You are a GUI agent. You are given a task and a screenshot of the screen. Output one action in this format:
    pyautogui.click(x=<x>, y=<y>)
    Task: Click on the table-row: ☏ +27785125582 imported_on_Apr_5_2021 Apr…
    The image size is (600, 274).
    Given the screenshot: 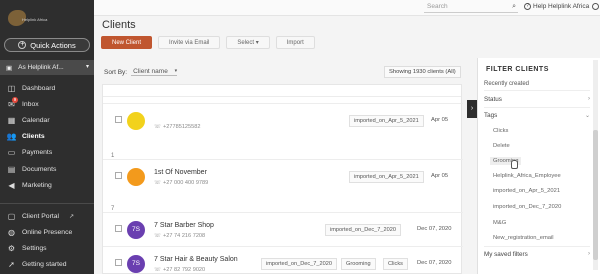 What is the action you would take?
    pyautogui.click(x=283, y=120)
    